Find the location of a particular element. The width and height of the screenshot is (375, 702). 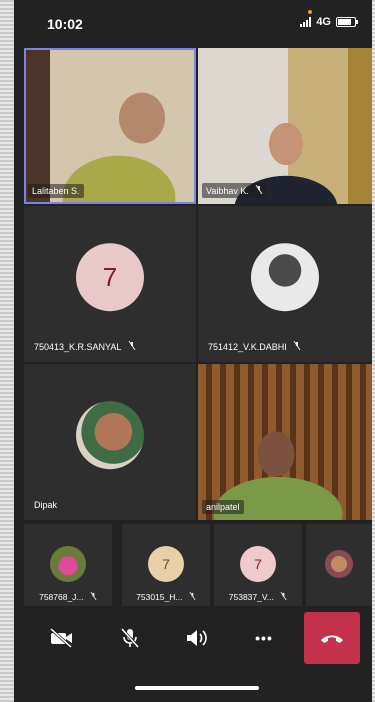

camera-toggle-button is located at coordinates (62, 638).